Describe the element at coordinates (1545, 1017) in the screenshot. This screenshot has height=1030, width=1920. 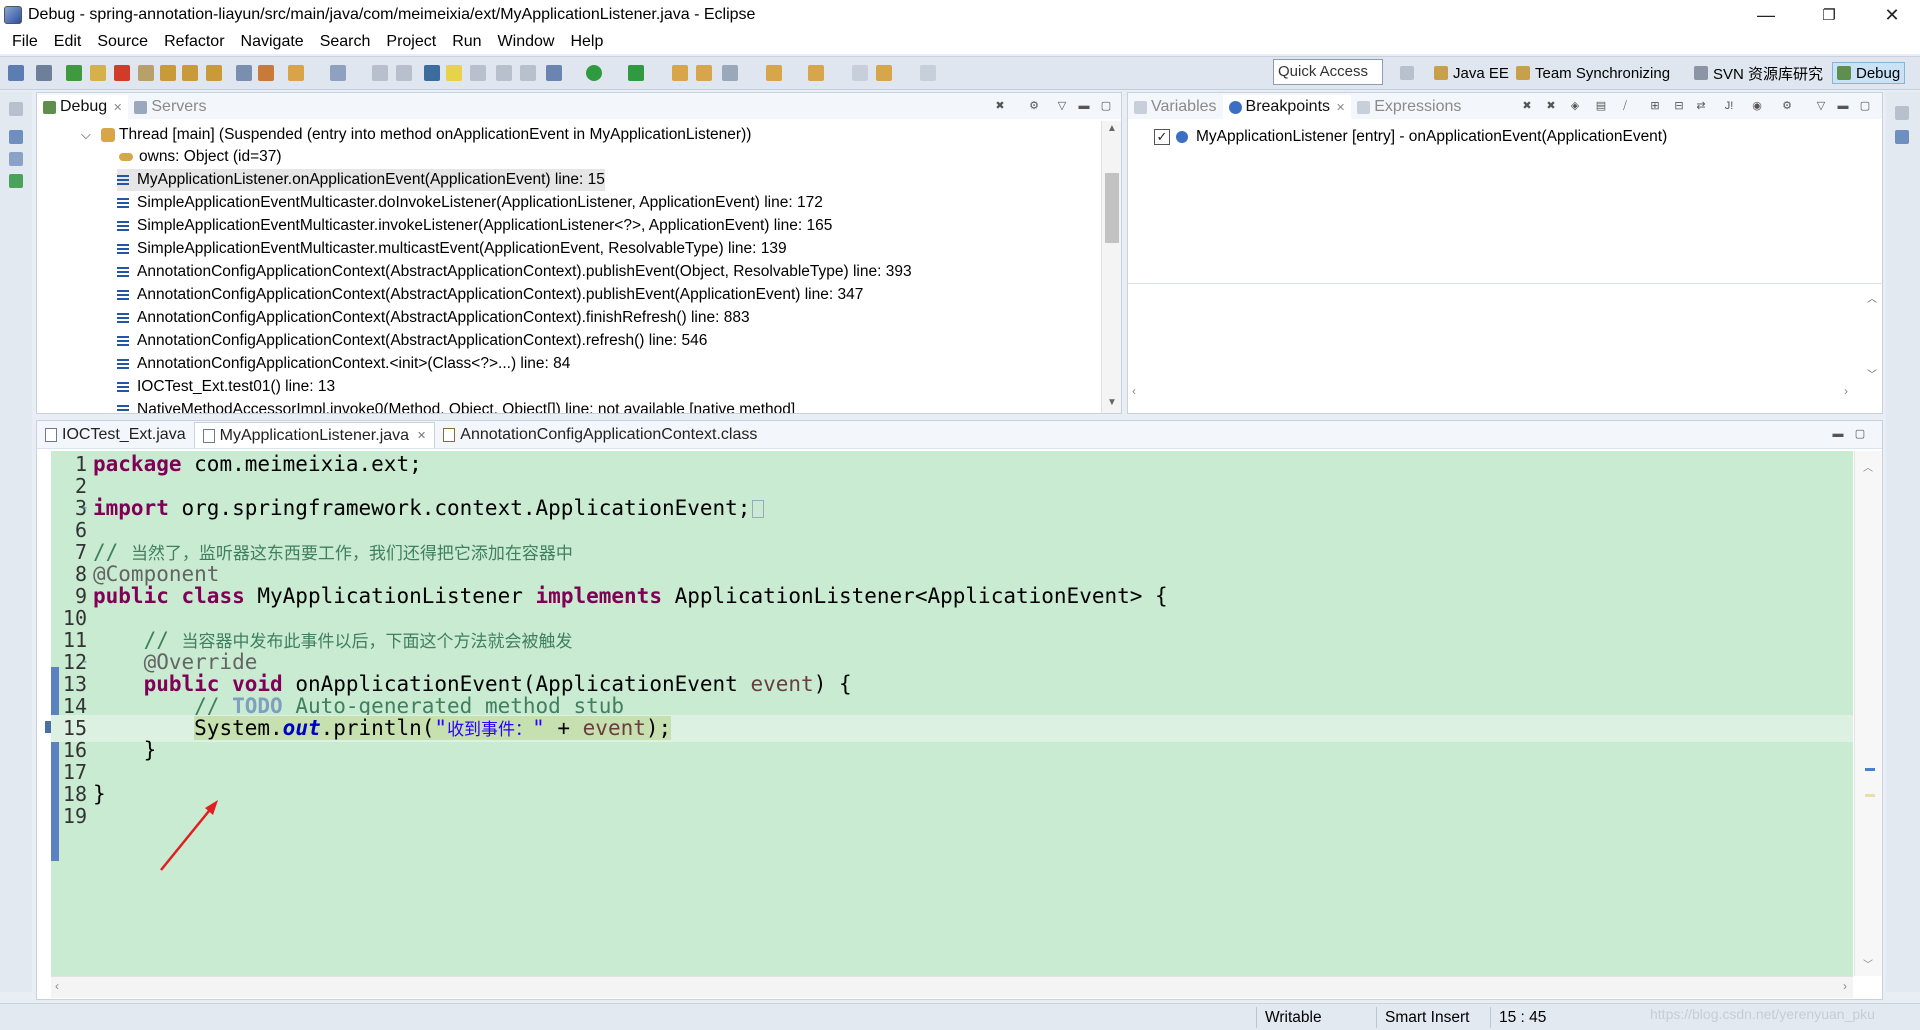
I see `status-cursor-position: 15 : 45` at that location.